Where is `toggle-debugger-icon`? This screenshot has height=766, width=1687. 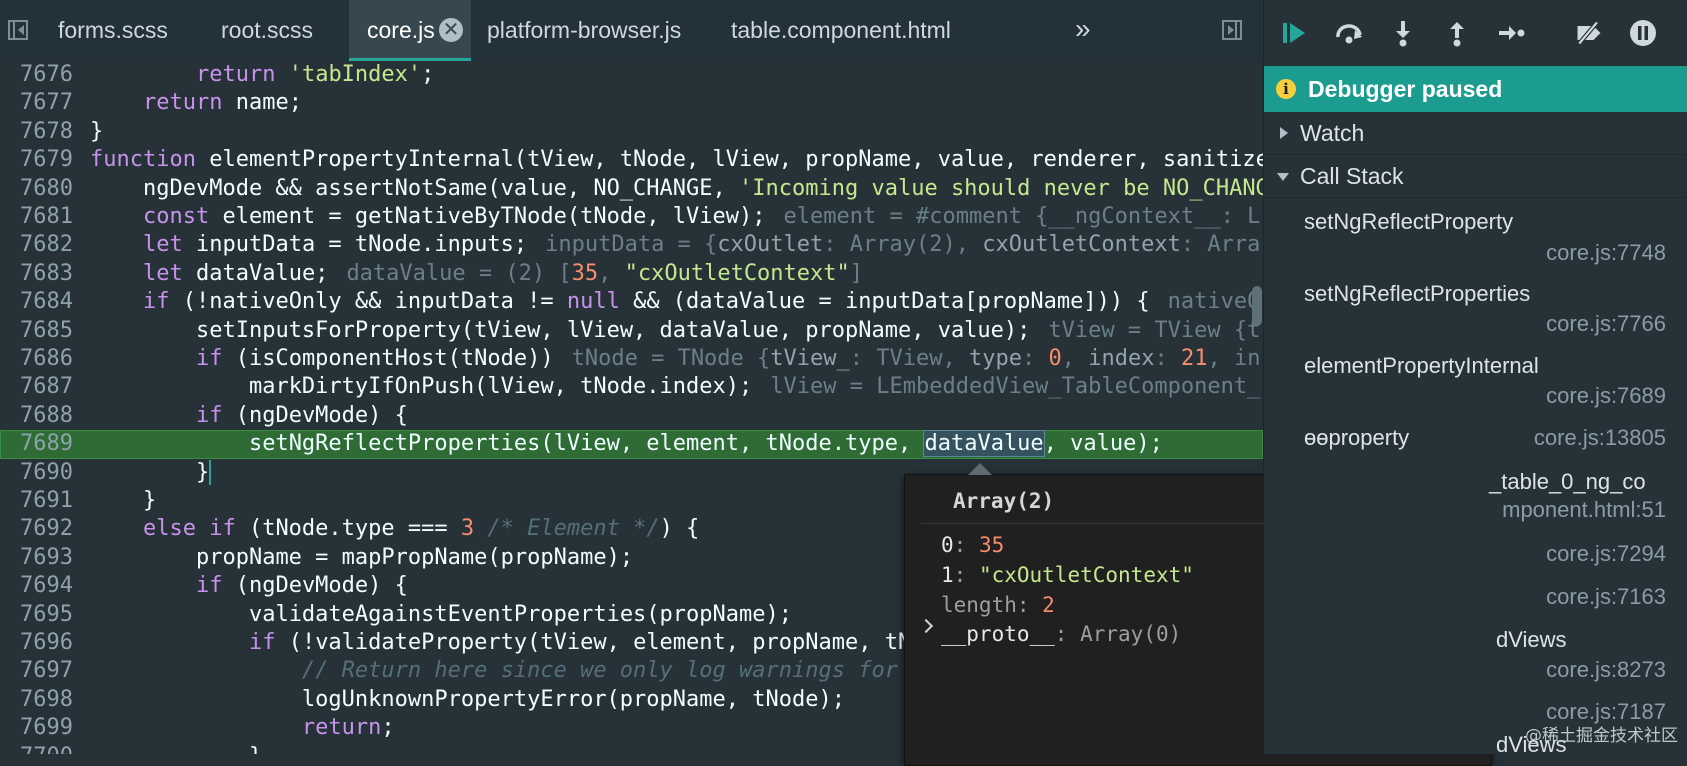
toggle-debugger-icon is located at coordinates (1232, 30).